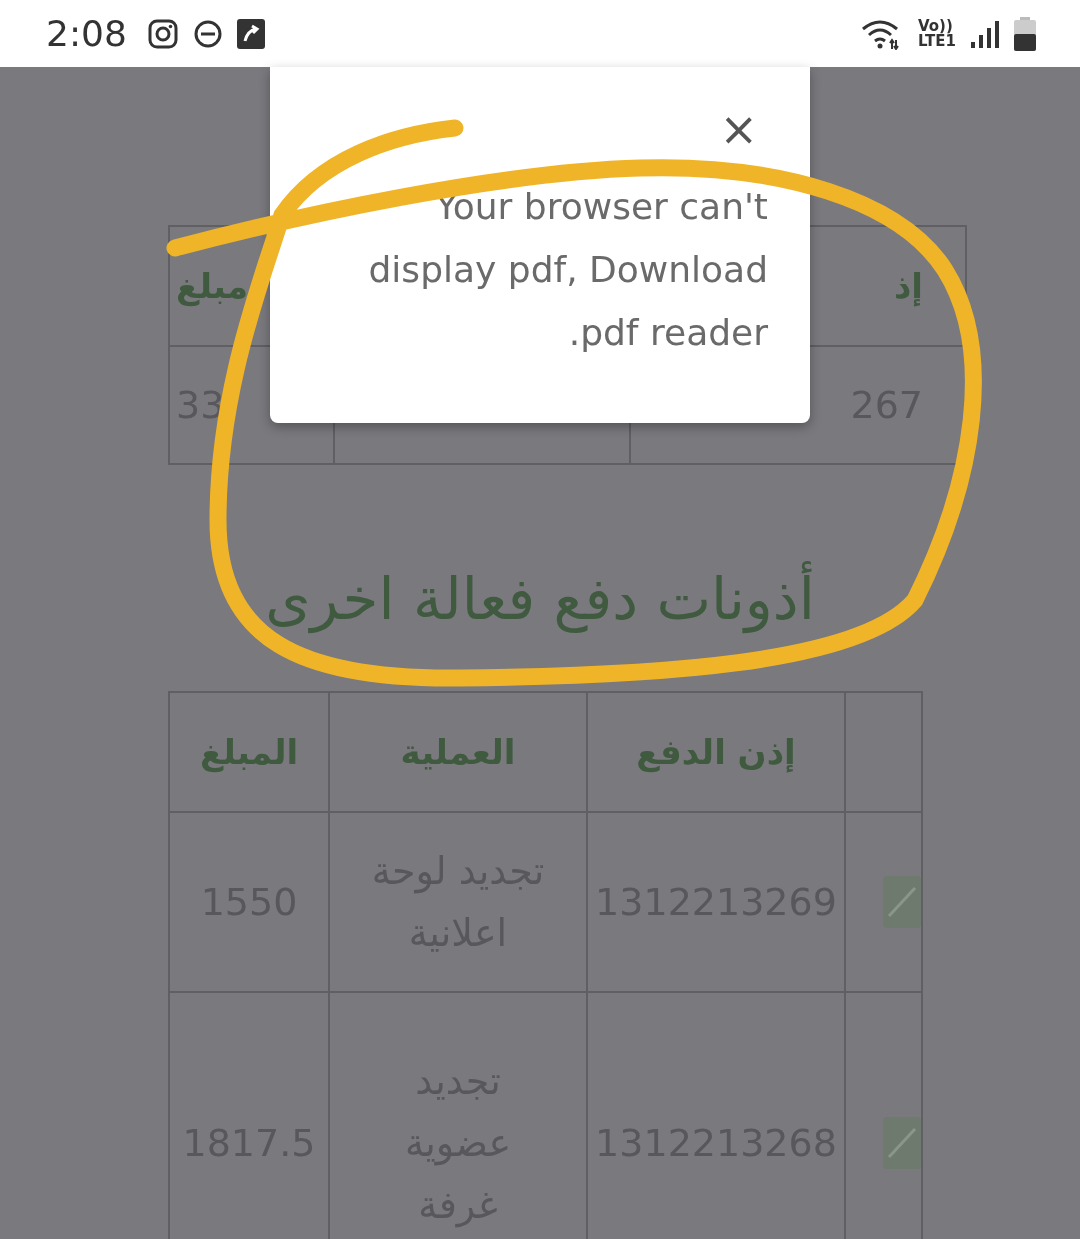  I want to click on do-not-disturb-icon, so click(207, 33).